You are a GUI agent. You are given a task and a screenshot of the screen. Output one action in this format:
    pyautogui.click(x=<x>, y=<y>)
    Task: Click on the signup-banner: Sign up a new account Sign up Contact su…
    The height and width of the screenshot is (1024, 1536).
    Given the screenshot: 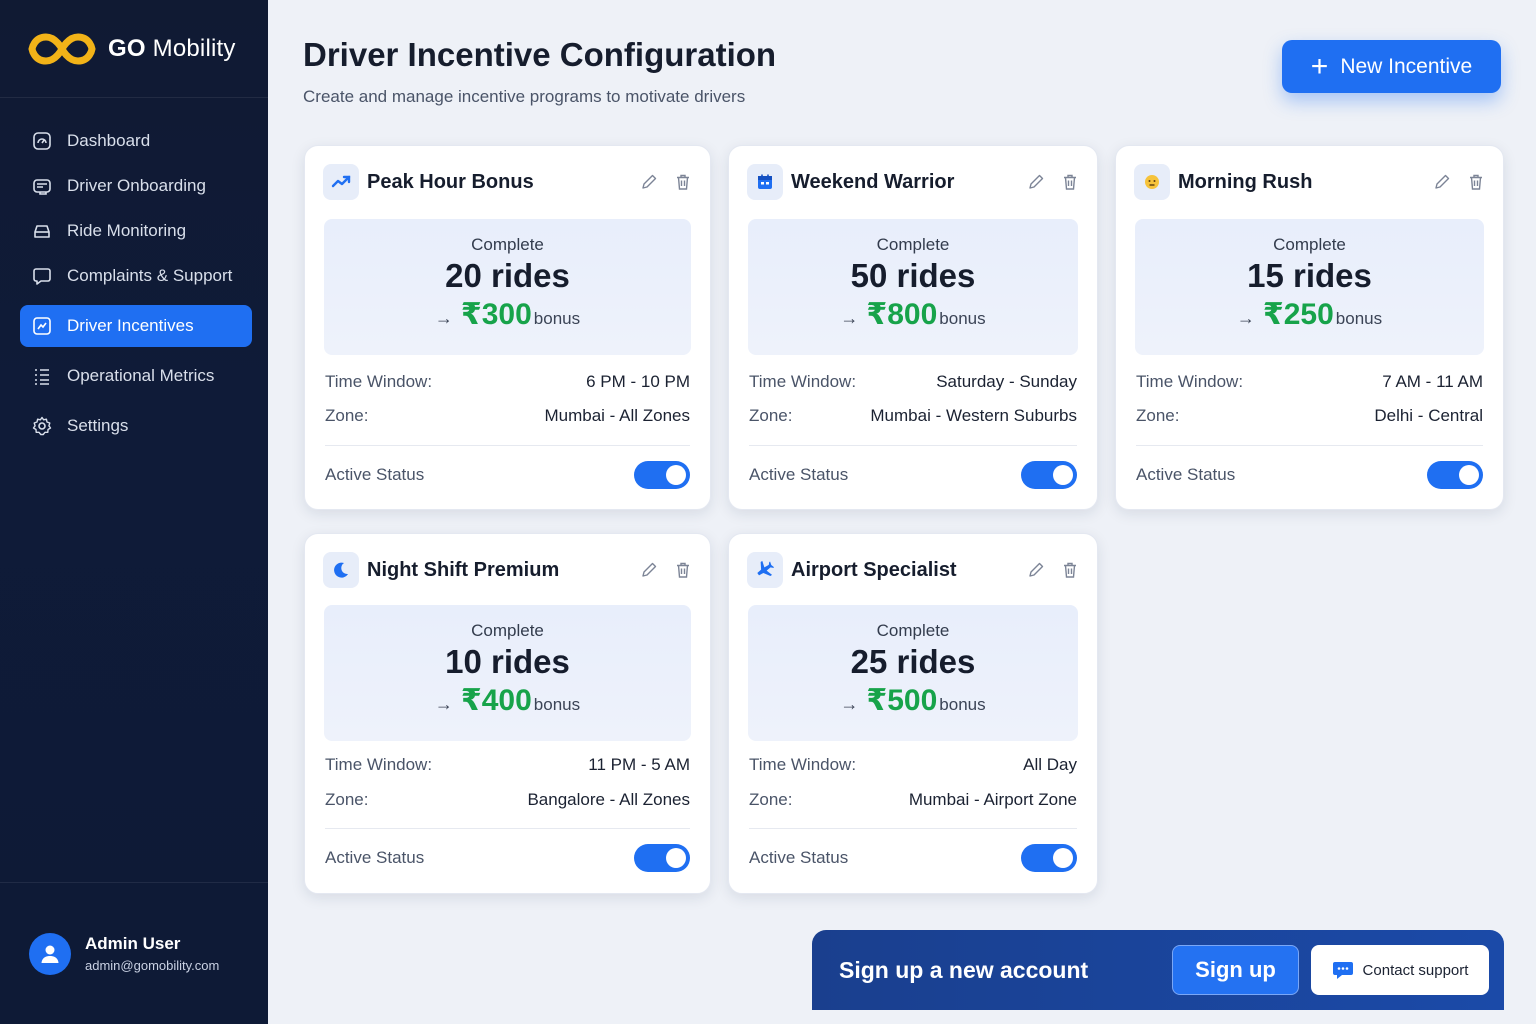 What is the action you would take?
    pyautogui.click(x=1158, y=970)
    